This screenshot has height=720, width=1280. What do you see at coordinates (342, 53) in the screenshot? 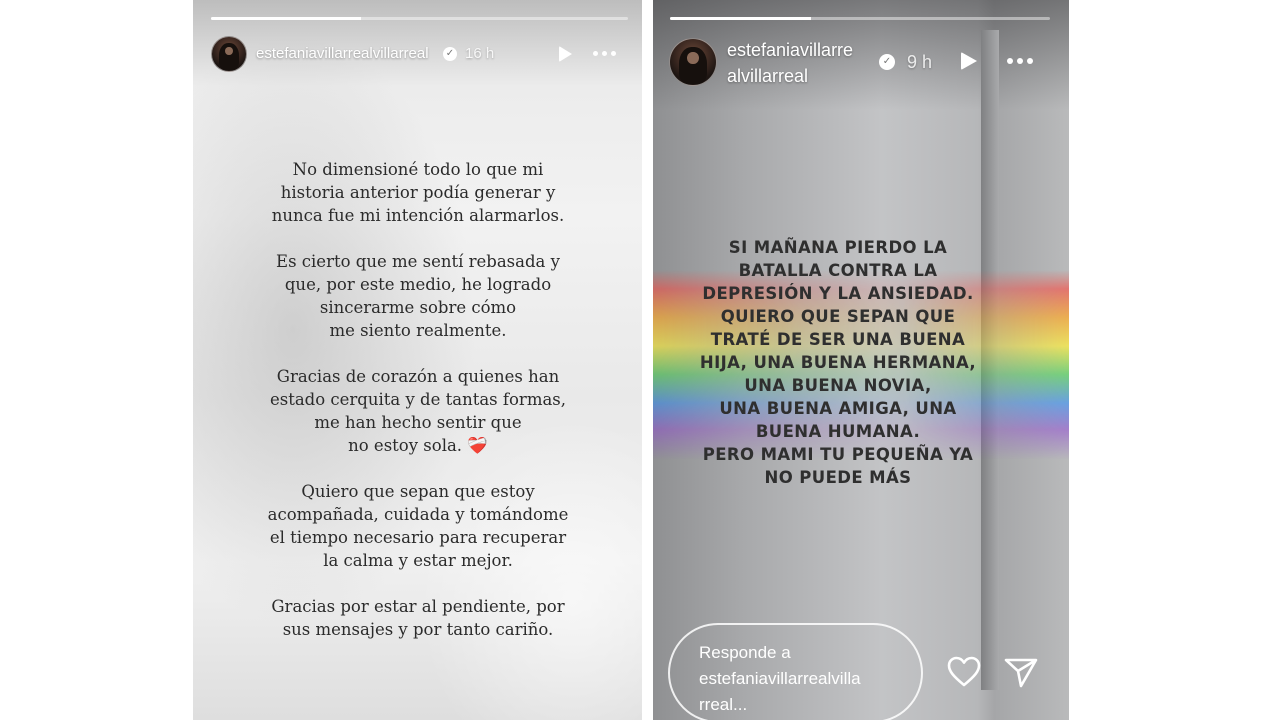
I see `story-username: estefaniavillarrealvillarreal` at bounding box center [342, 53].